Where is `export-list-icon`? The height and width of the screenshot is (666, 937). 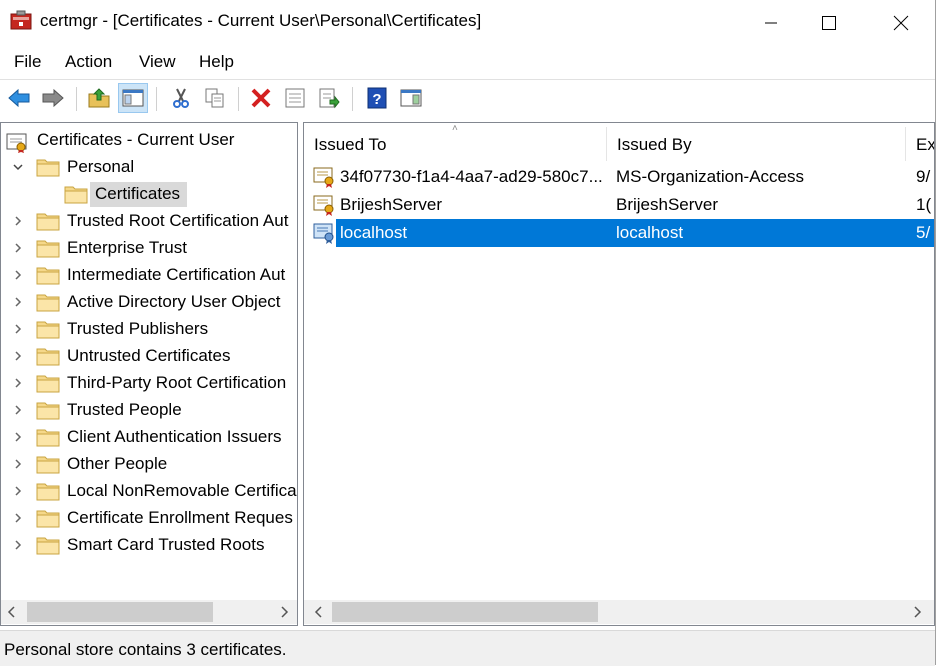
export-list-icon is located at coordinates (329, 98).